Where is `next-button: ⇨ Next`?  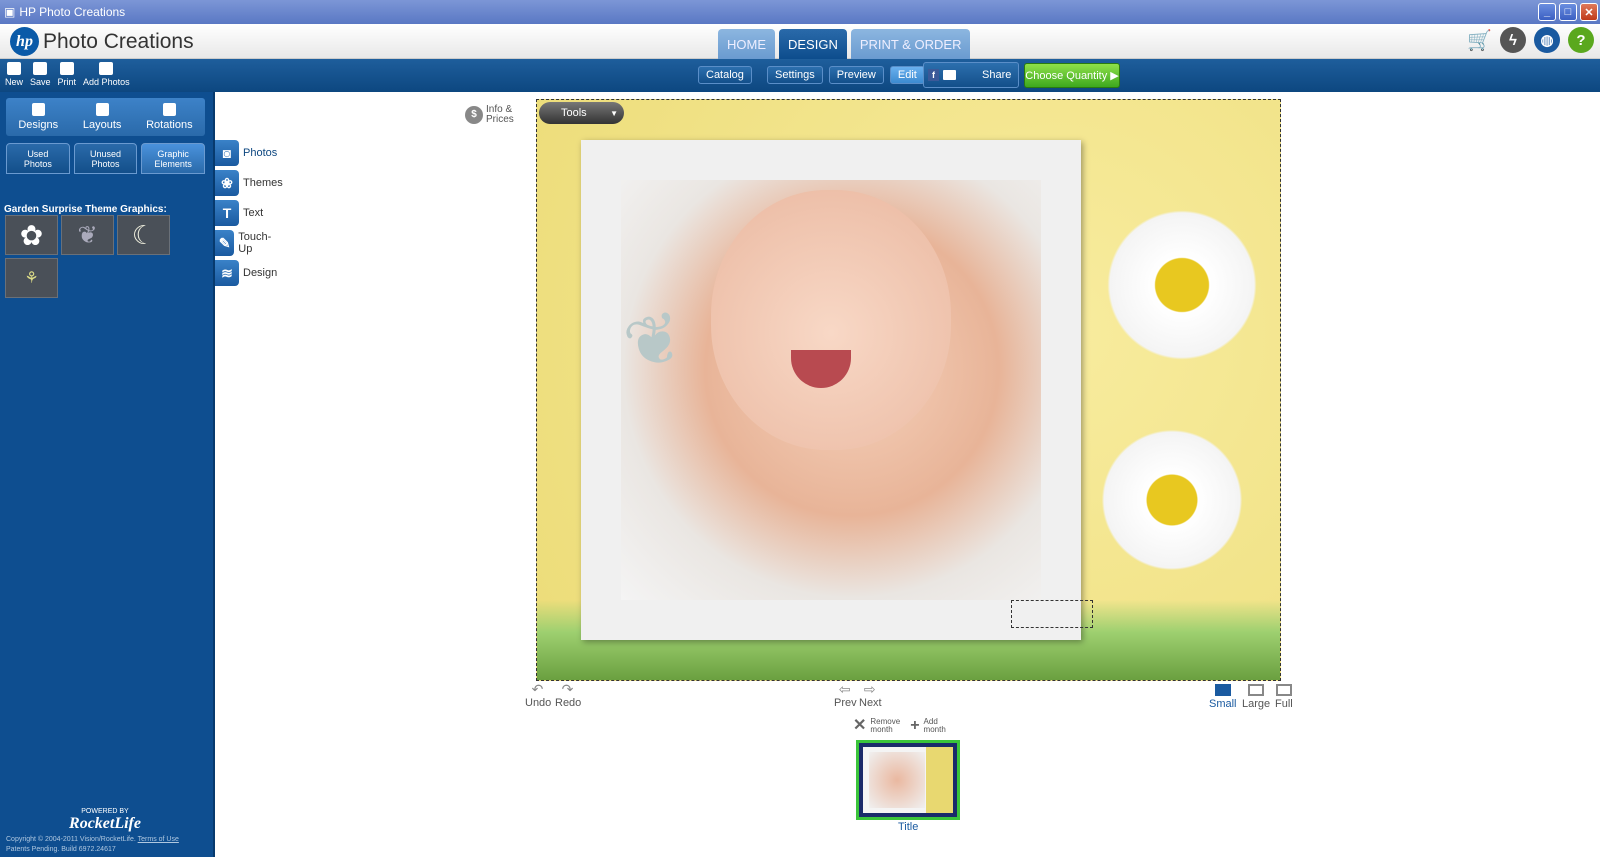 next-button: ⇨ Next is located at coordinates (870, 695).